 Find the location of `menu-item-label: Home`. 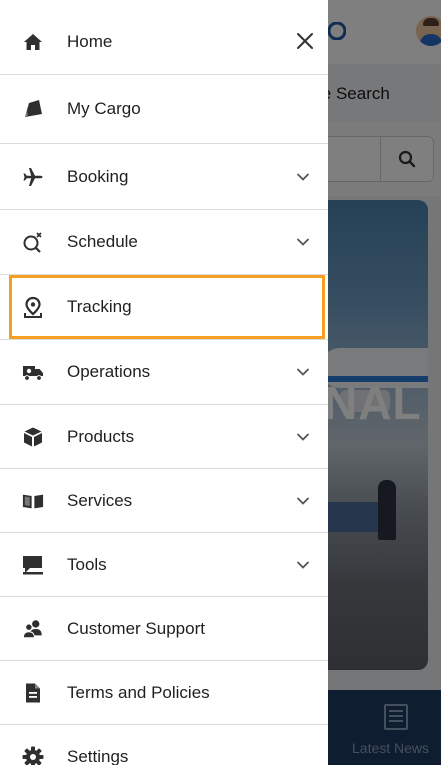

menu-item-label: Home is located at coordinates (90, 41).